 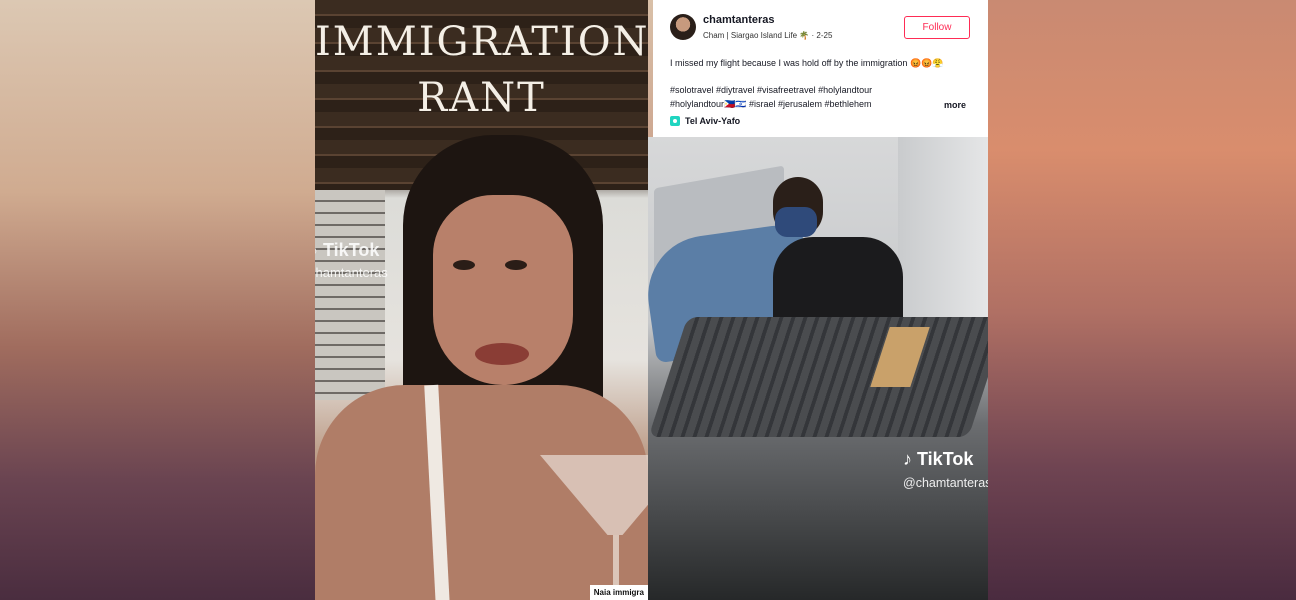 What do you see at coordinates (943, 227) in the screenshot?
I see `wall-panel` at bounding box center [943, 227].